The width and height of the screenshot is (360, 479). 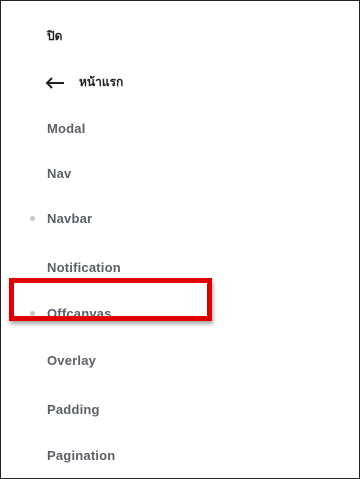 What do you see at coordinates (180, 267) in the screenshot?
I see `menu-item-notification: Notification` at bounding box center [180, 267].